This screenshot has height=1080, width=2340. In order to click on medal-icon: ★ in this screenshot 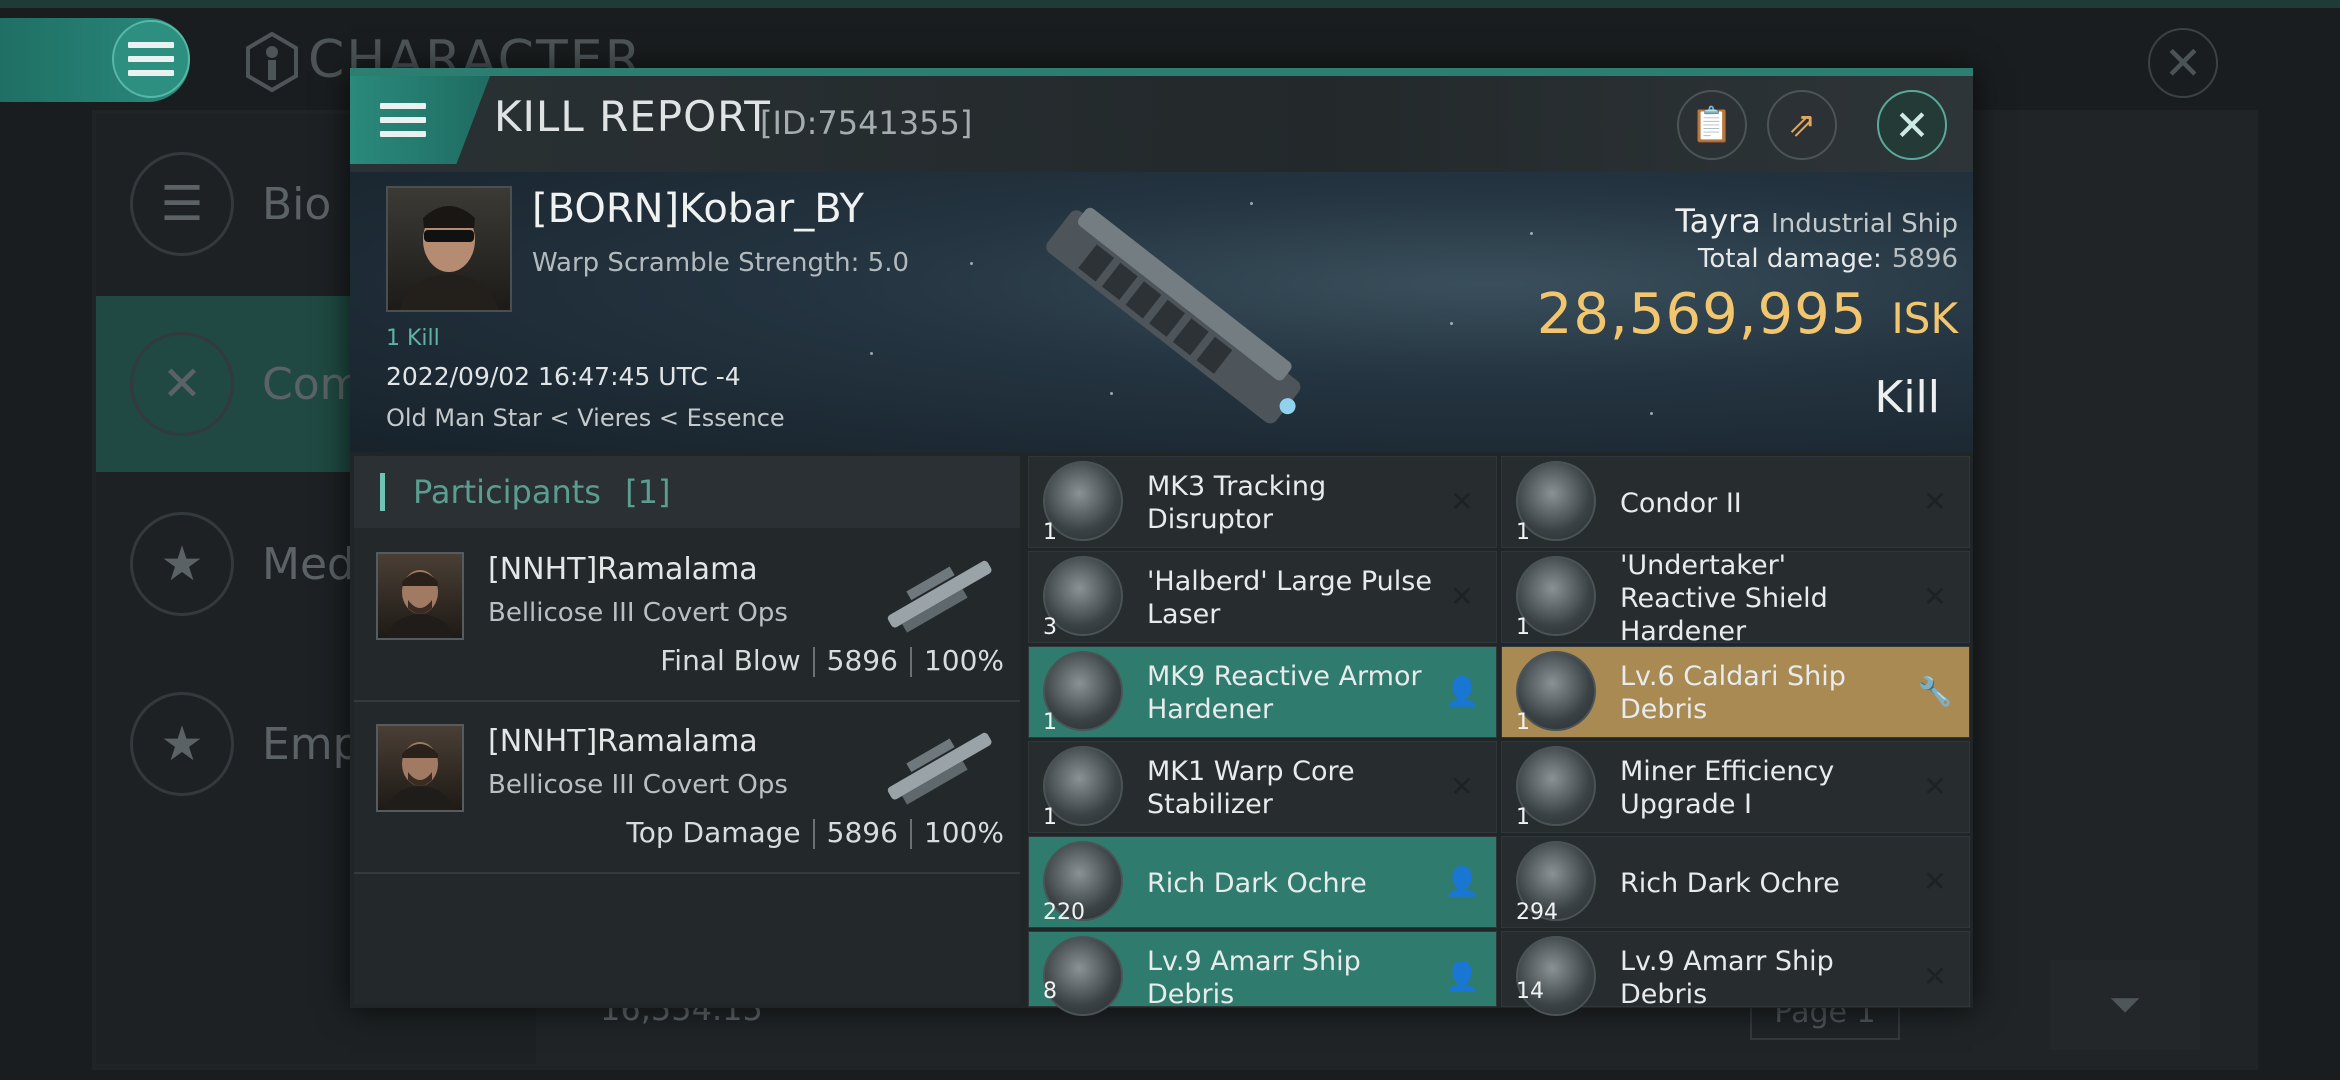, I will do `click(182, 564)`.